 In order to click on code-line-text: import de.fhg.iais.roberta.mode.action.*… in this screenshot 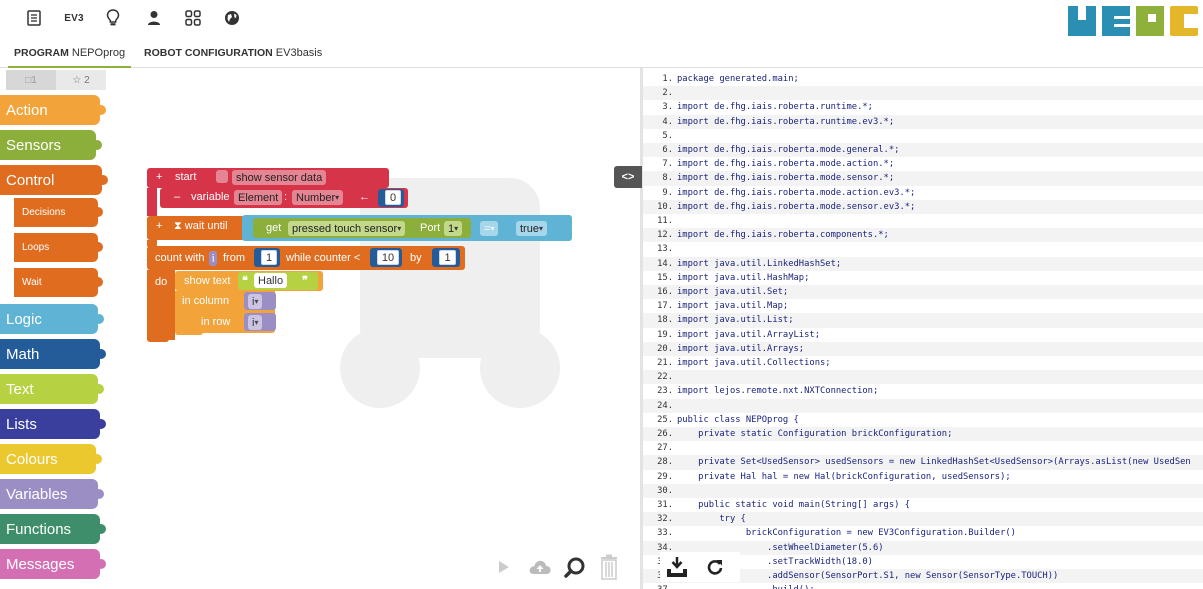, I will do `click(786, 164)`.